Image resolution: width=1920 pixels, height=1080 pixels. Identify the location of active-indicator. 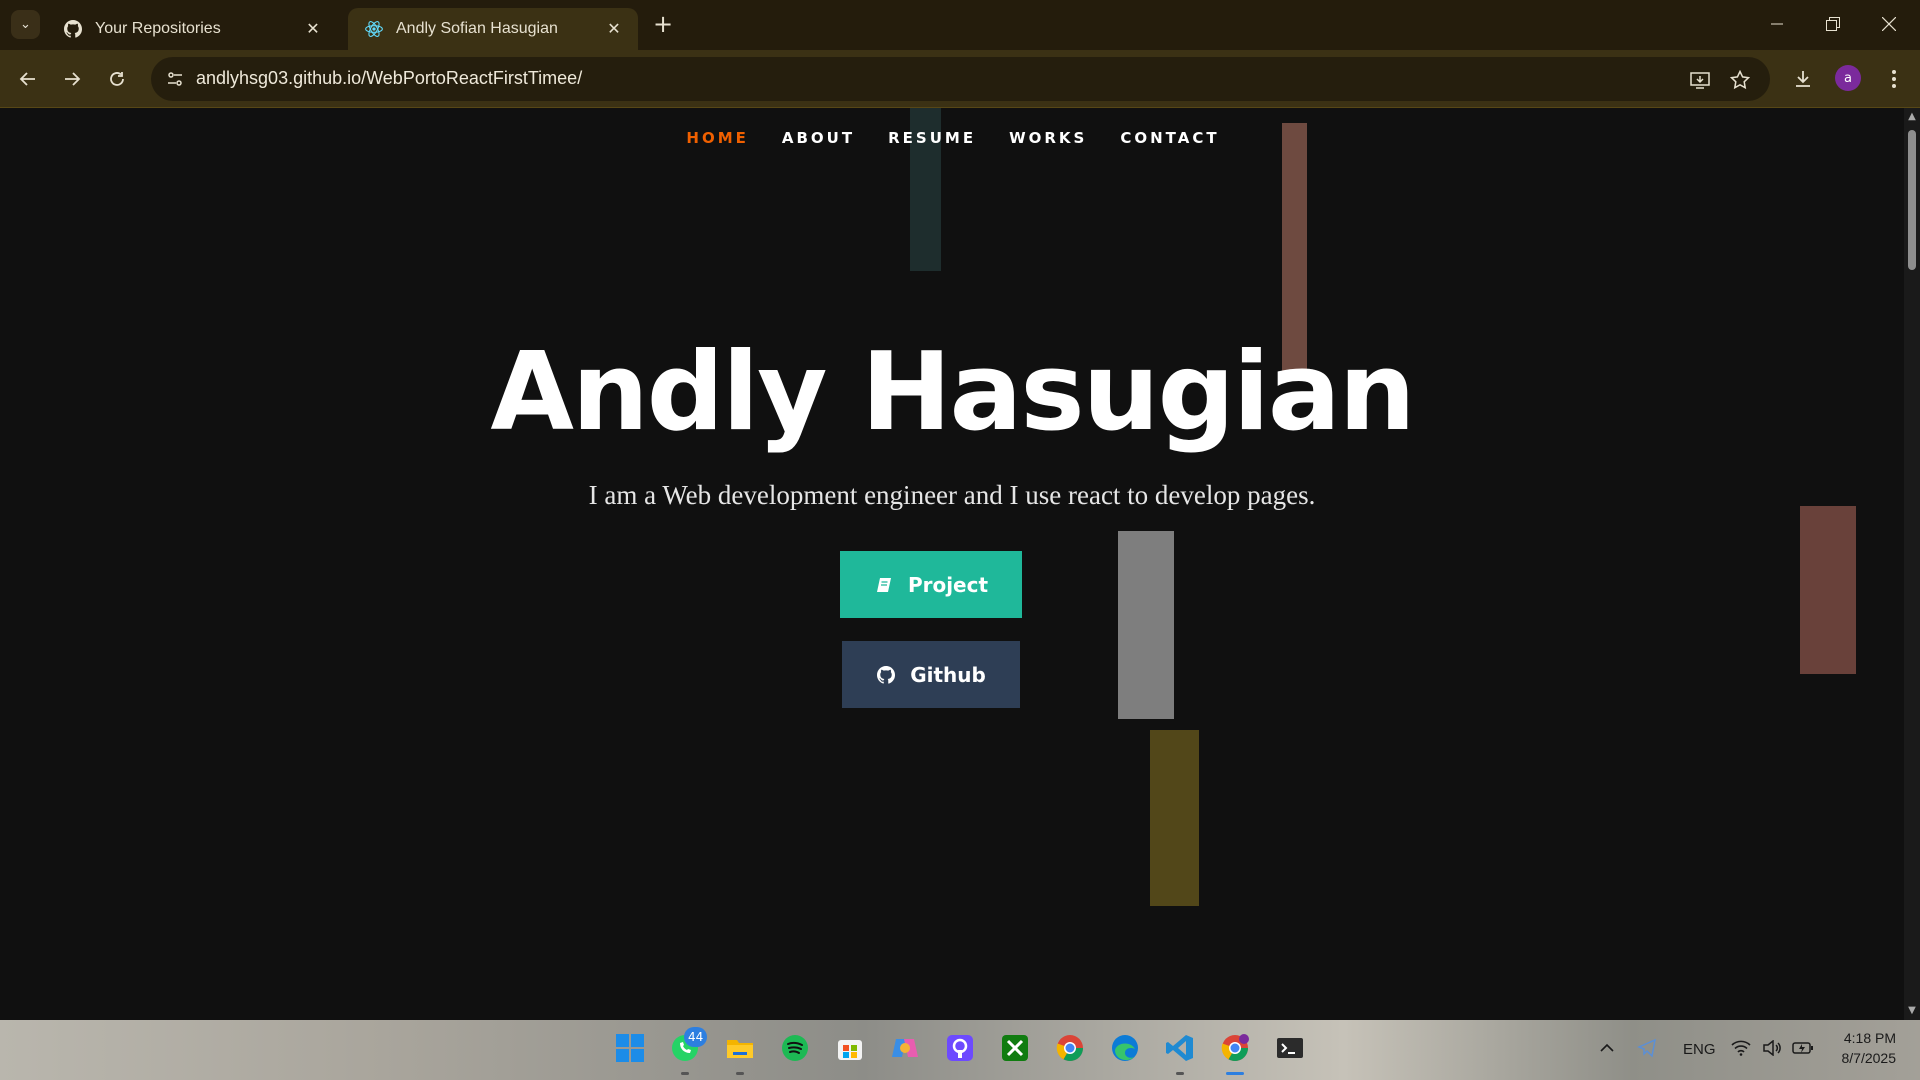
(1235, 1073).